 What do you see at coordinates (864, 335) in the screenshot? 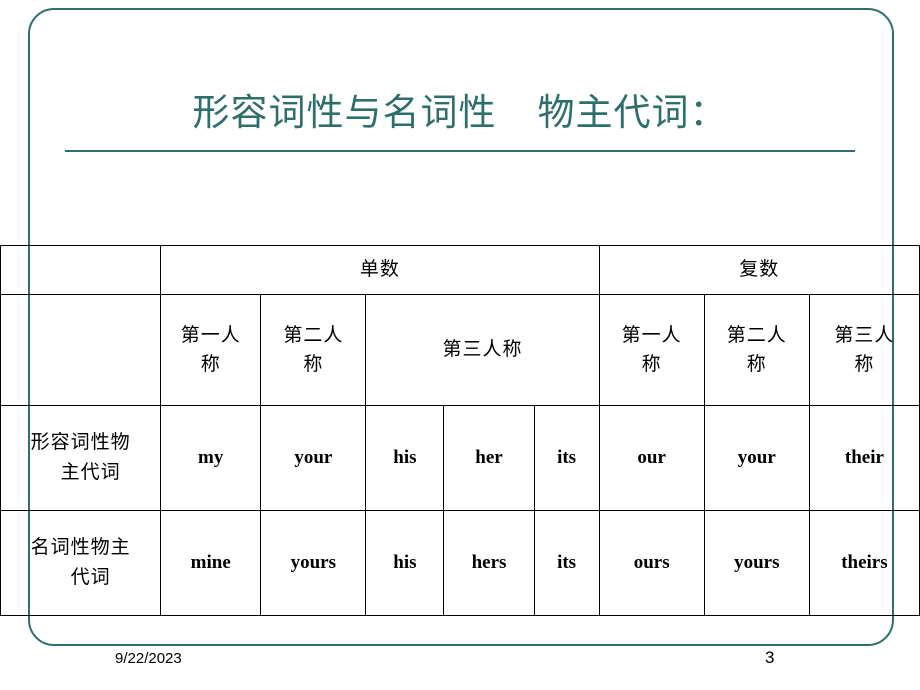
I see `header-plural-third-line1: 第三人` at bounding box center [864, 335].